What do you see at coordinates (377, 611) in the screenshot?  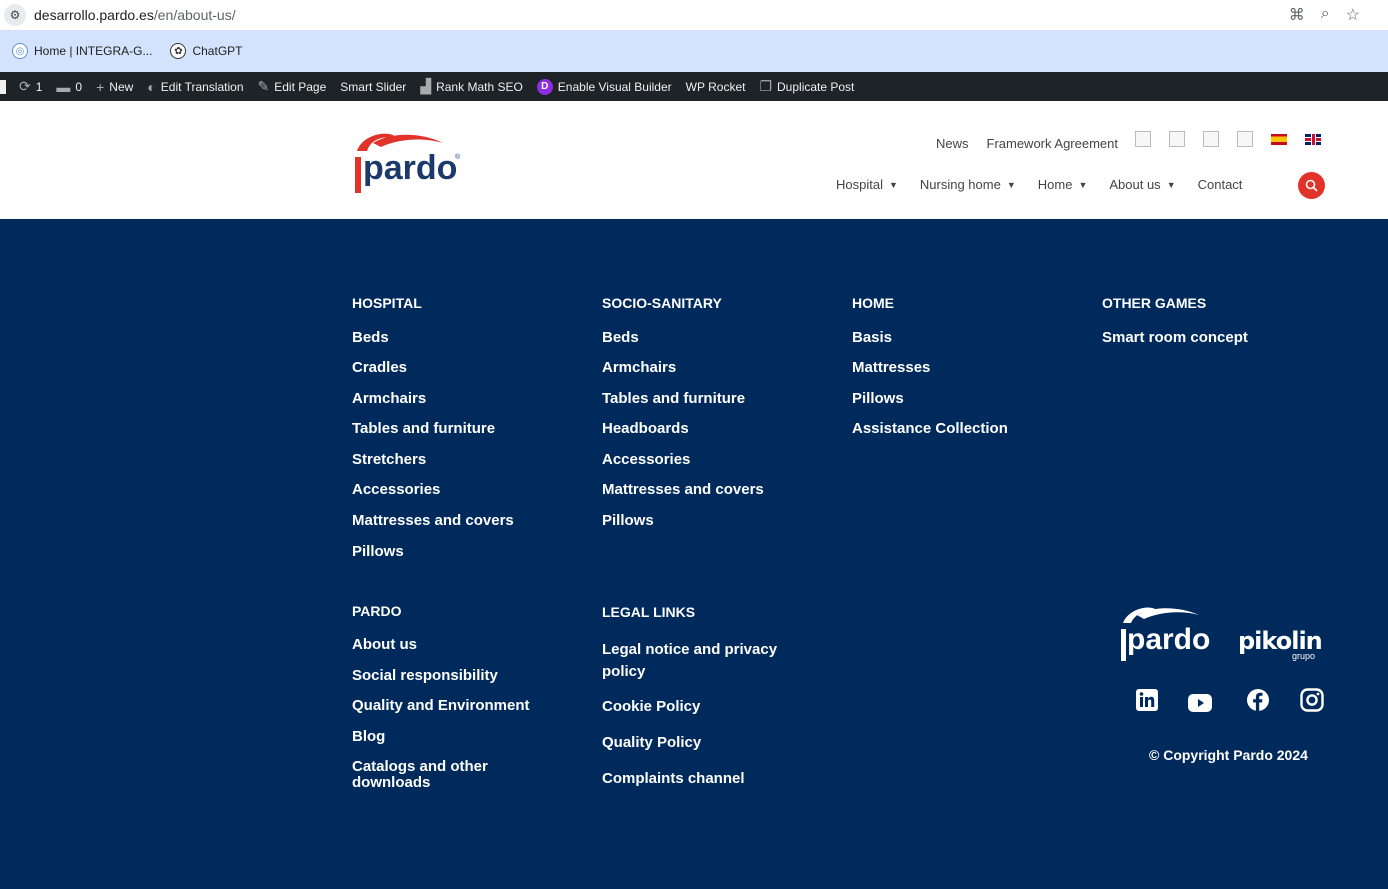 I see `footer-heading-pardo: PARDO` at bounding box center [377, 611].